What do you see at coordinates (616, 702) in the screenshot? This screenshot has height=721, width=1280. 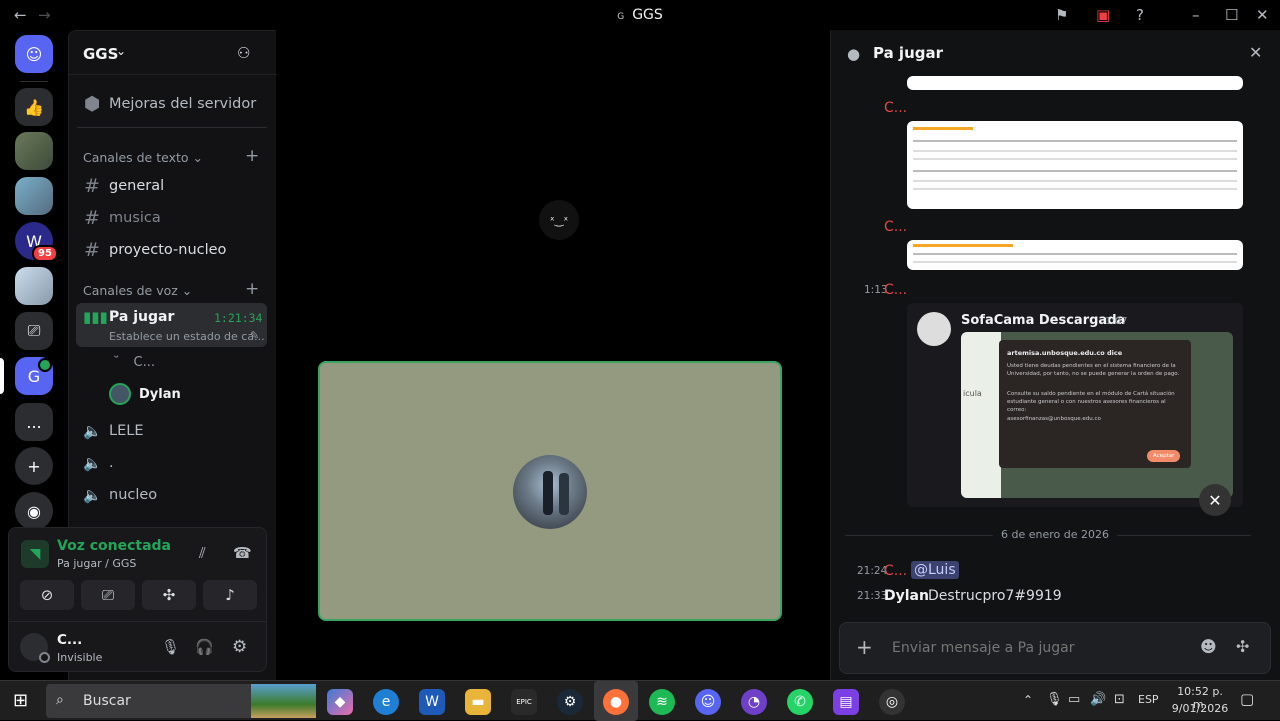 I see `firefox-icon: ●` at bounding box center [616, 702].